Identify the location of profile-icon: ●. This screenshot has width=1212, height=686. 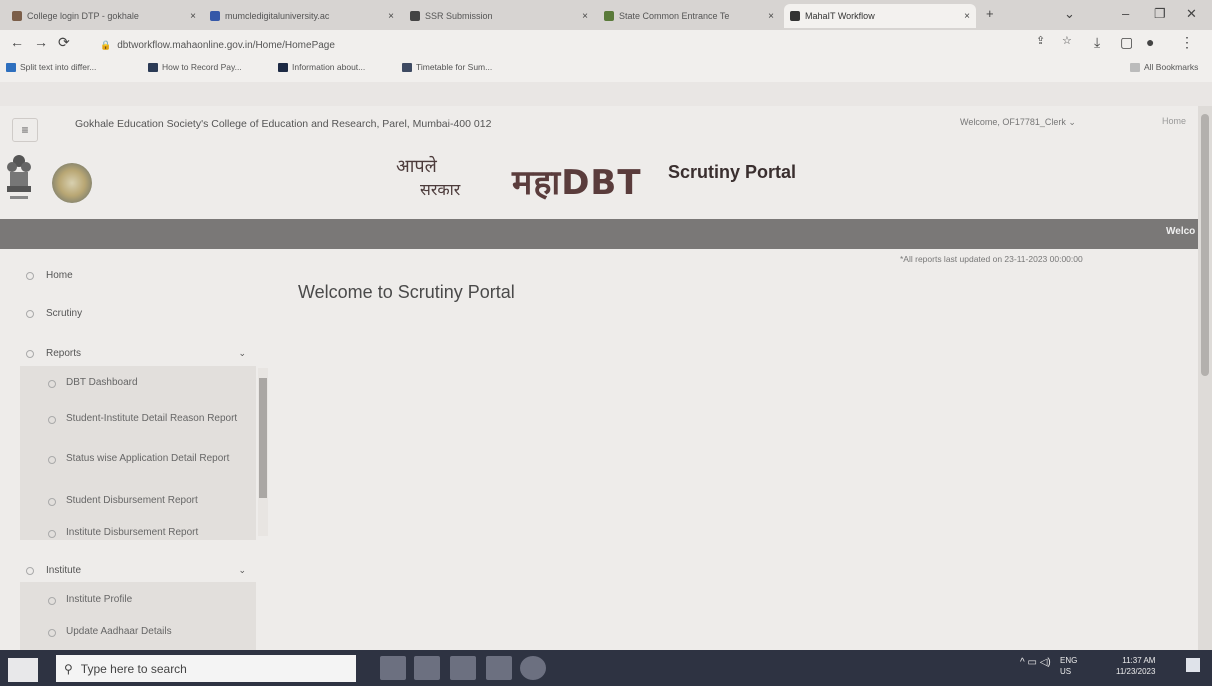
(1150, 42).